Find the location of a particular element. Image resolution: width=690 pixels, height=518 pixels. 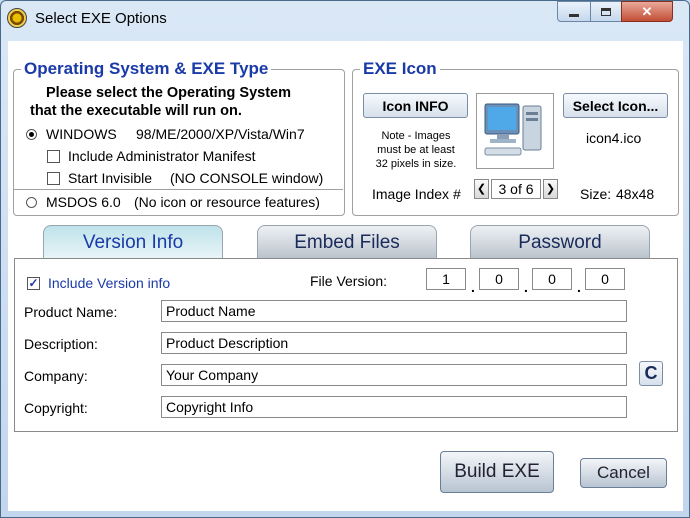

windows-versions-label: 98/ME/2000/XP/Vista/Win7 is located at coordinates (220, 134).